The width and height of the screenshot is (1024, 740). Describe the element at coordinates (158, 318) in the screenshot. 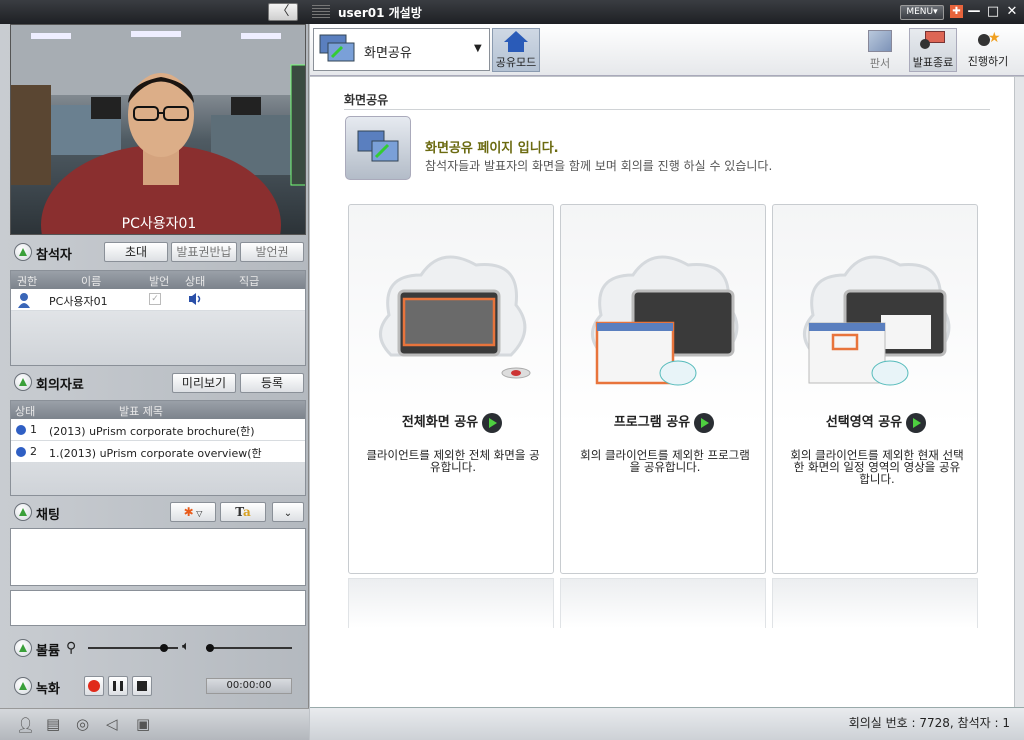

I see `participants-list: 권한 이름 발언 상태 직급 PC사용자01 ✓` at that location.